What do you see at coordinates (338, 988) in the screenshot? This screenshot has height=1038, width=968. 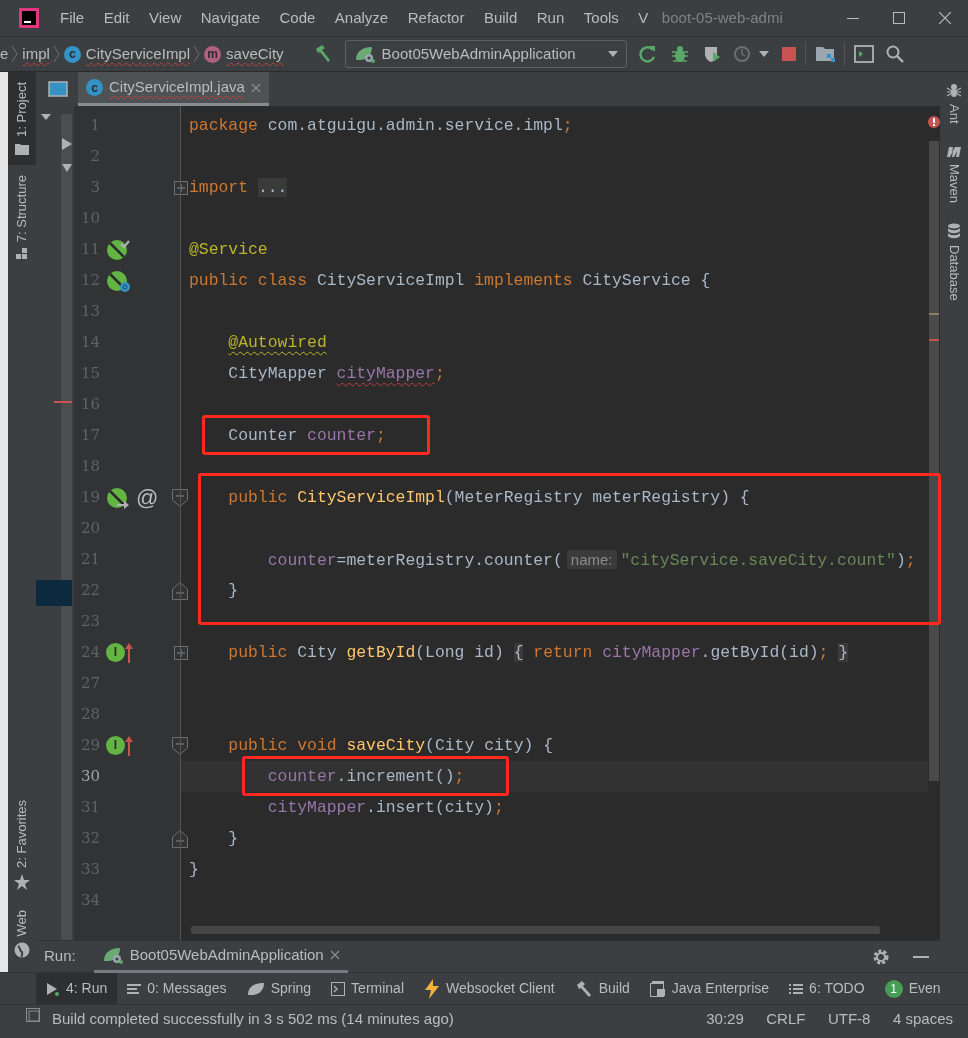 I see `terminal-icon` at bounding box center [338, 988].